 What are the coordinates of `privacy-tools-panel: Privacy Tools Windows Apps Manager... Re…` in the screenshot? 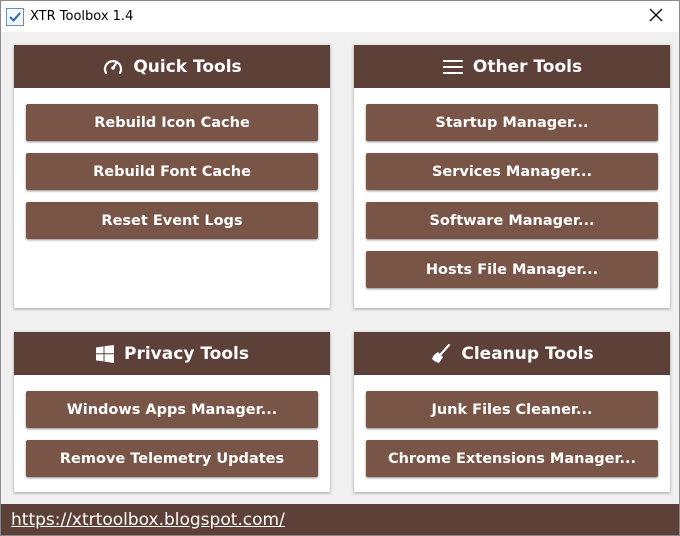 It's located at (172, 412).